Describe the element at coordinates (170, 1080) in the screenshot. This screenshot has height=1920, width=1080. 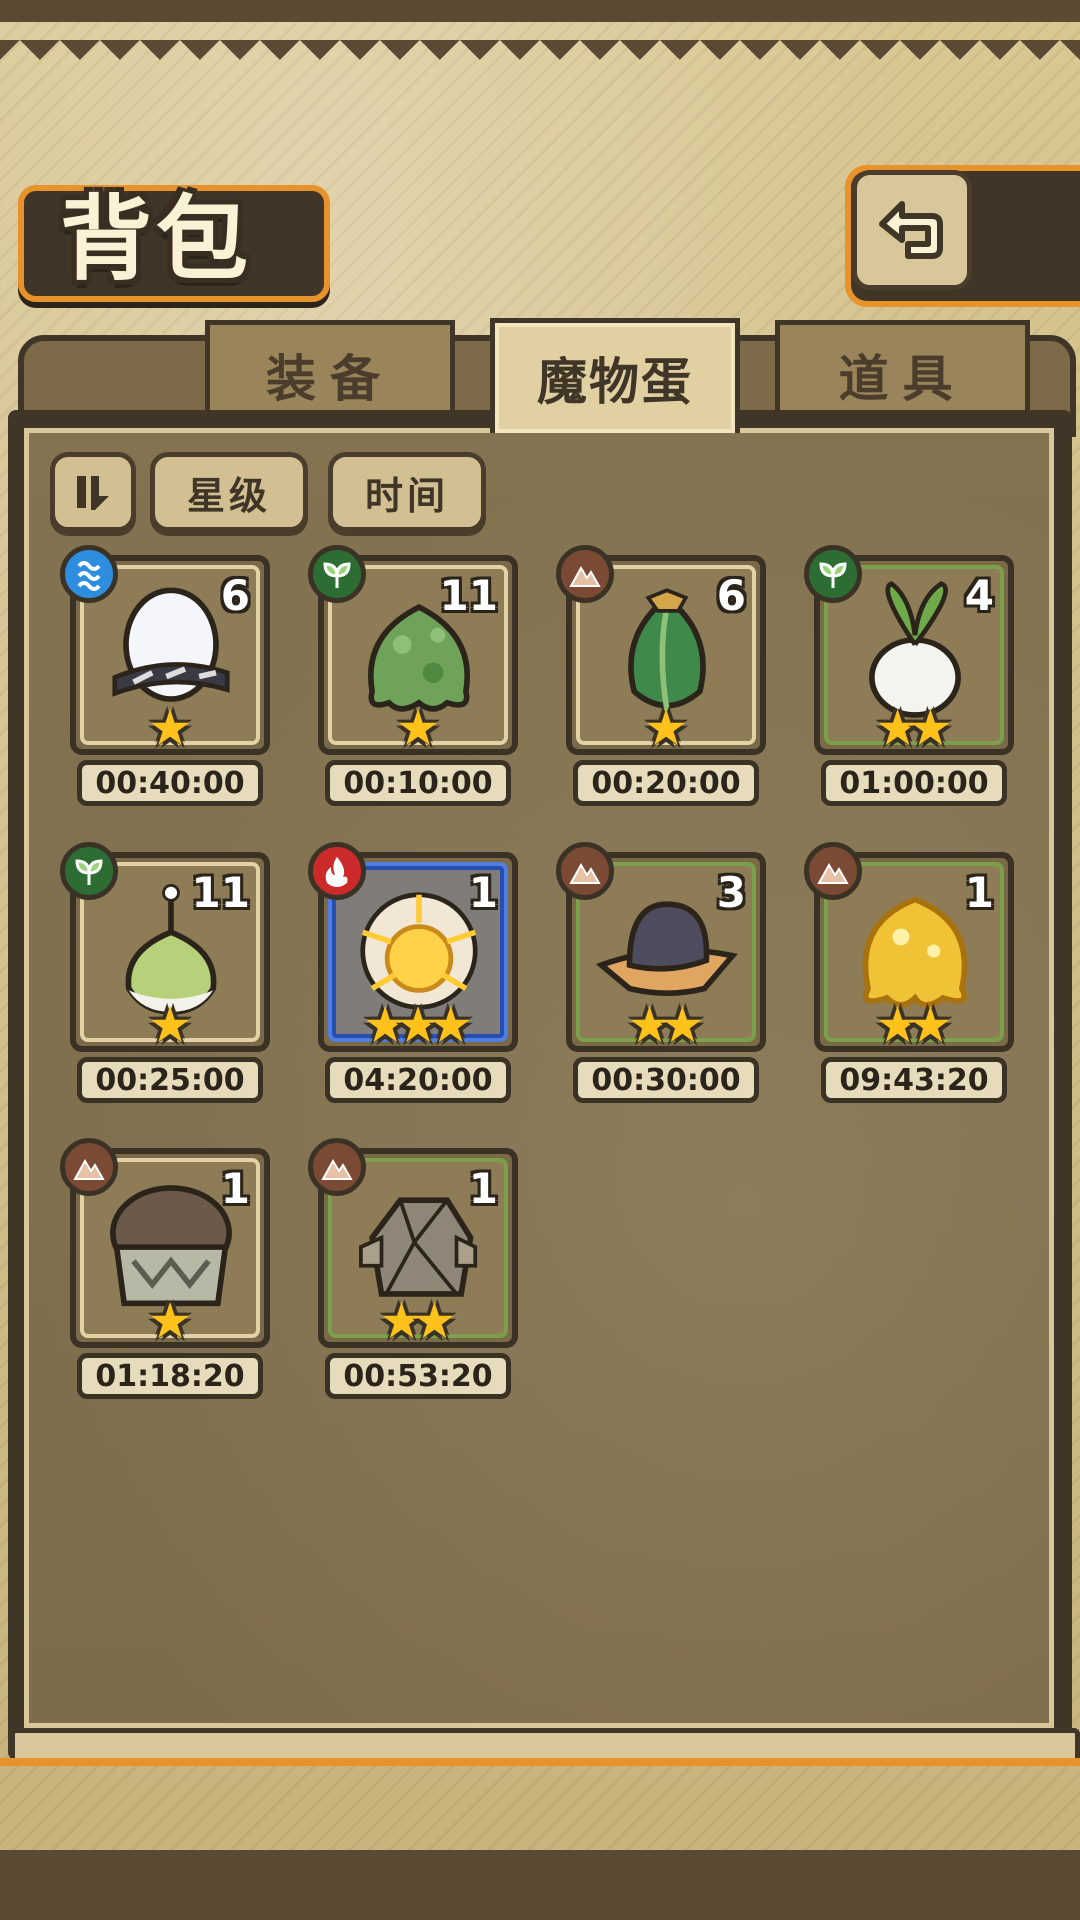
I see `hatch-timer: 00:25:00` at that location.